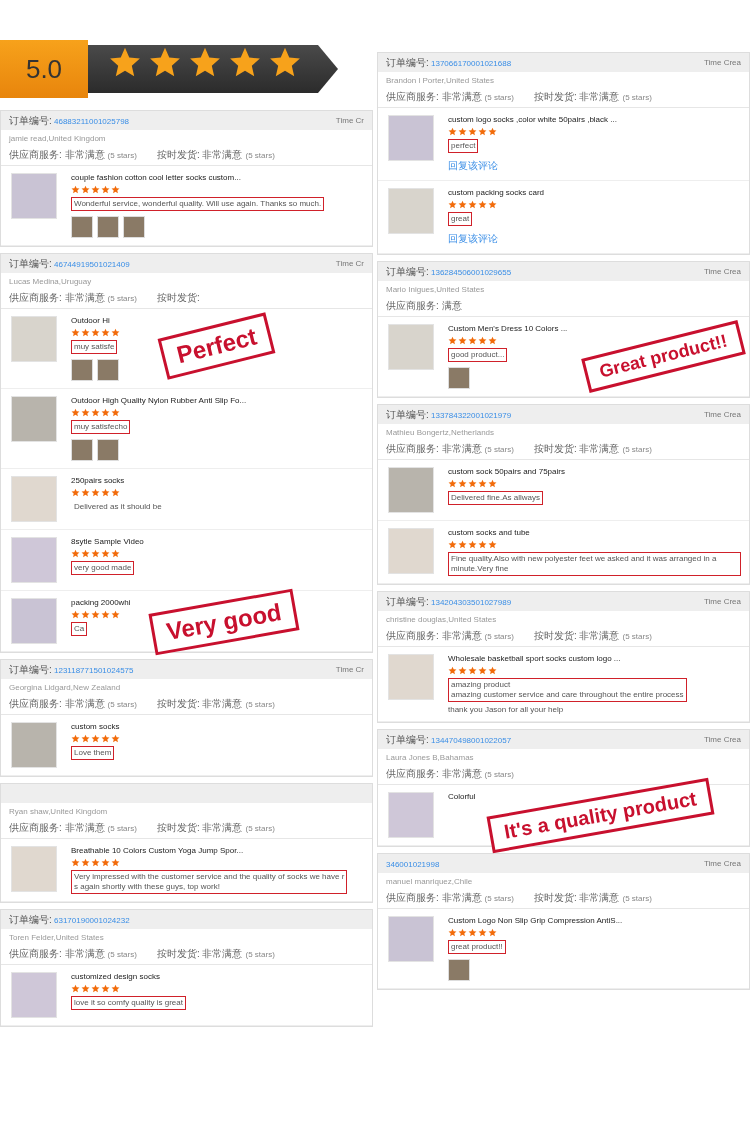 The height and width of the screenshot is (1129, 750). What do you see at coordinates (424, 305) in the screenshot?
I see `rating-label: 供应商服务: 满意` at bounding box center [424, 305].